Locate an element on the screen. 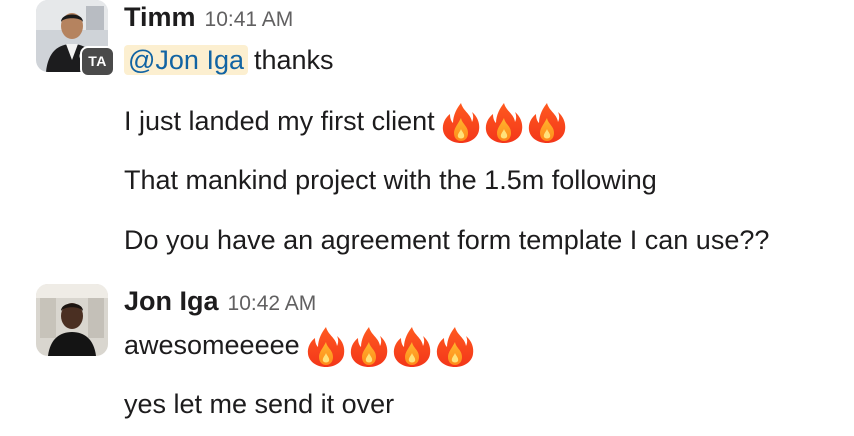 This screenshot has height=436, width=854. message-text: yes let me send it over is located at coordinates (259, 404).